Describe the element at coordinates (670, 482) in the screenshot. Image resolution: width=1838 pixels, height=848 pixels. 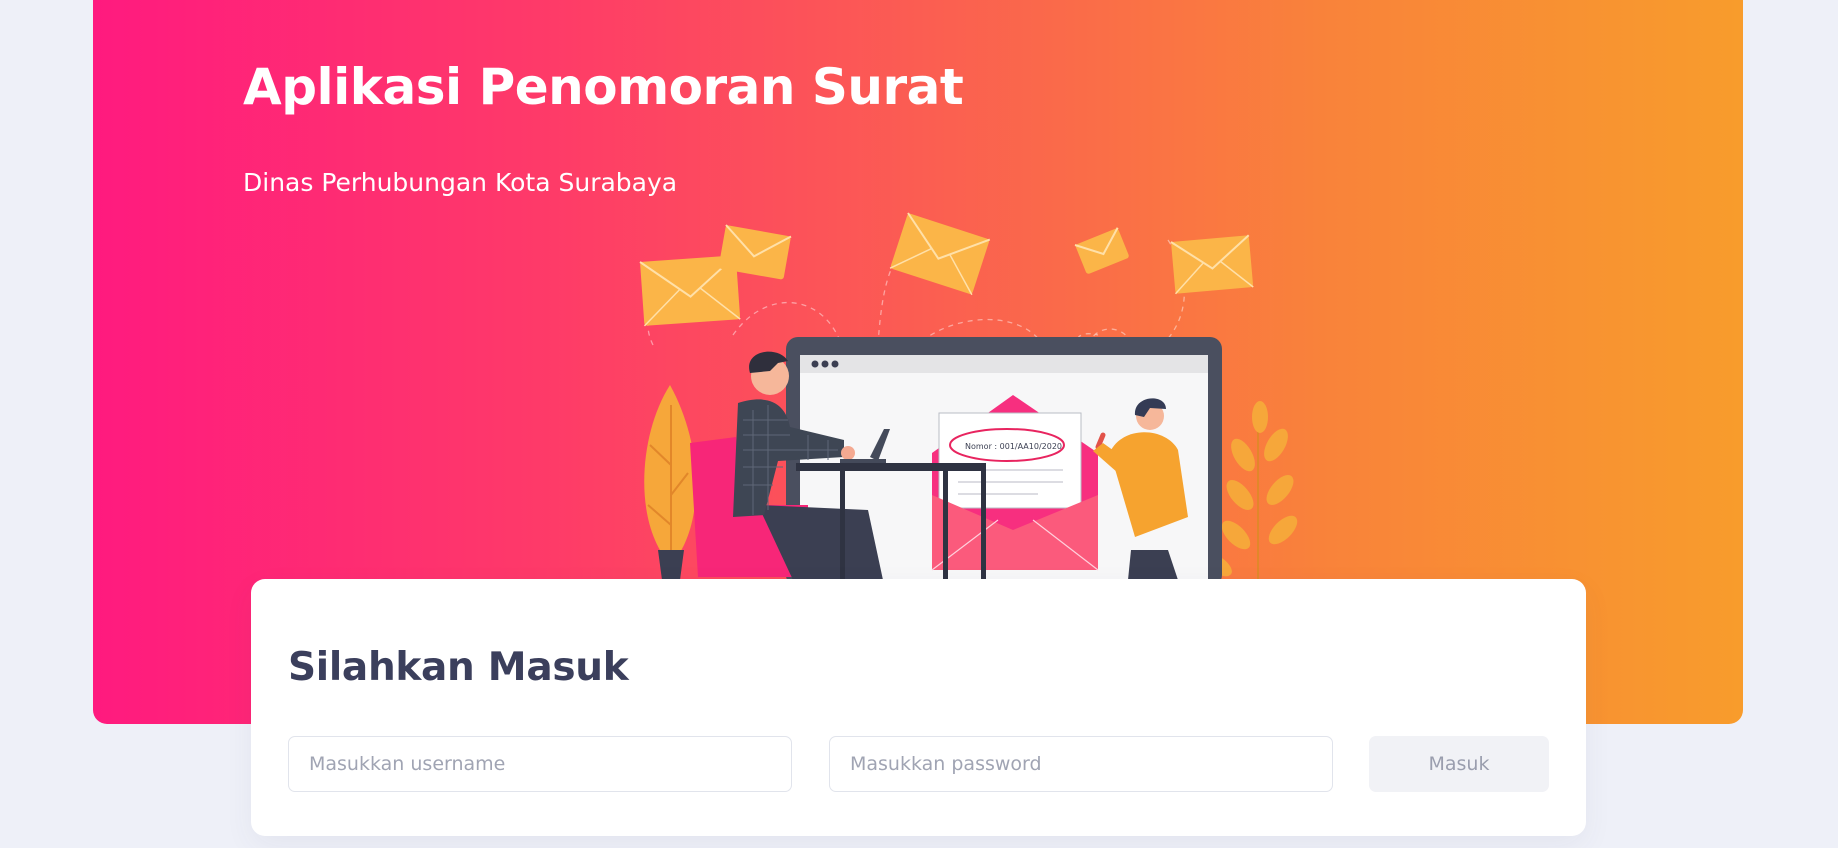
I see `plant-icon` at that location.